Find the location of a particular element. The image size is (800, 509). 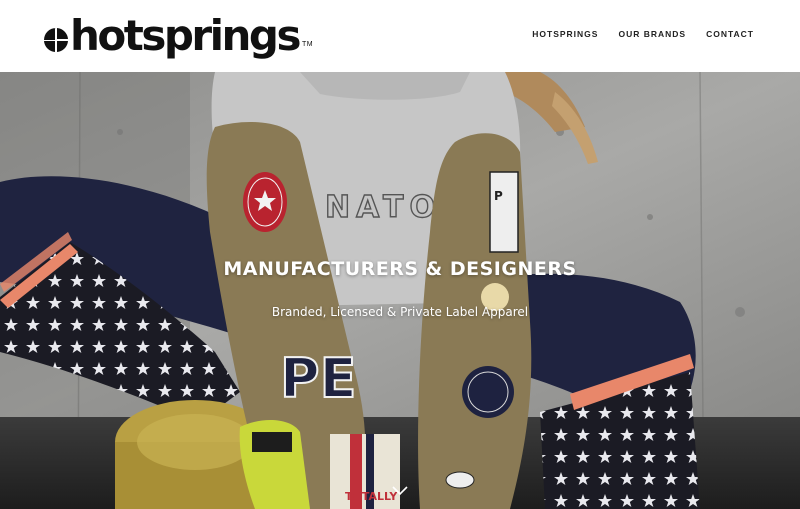

logo: hotsprings TM is located at coordinates (178, 36).